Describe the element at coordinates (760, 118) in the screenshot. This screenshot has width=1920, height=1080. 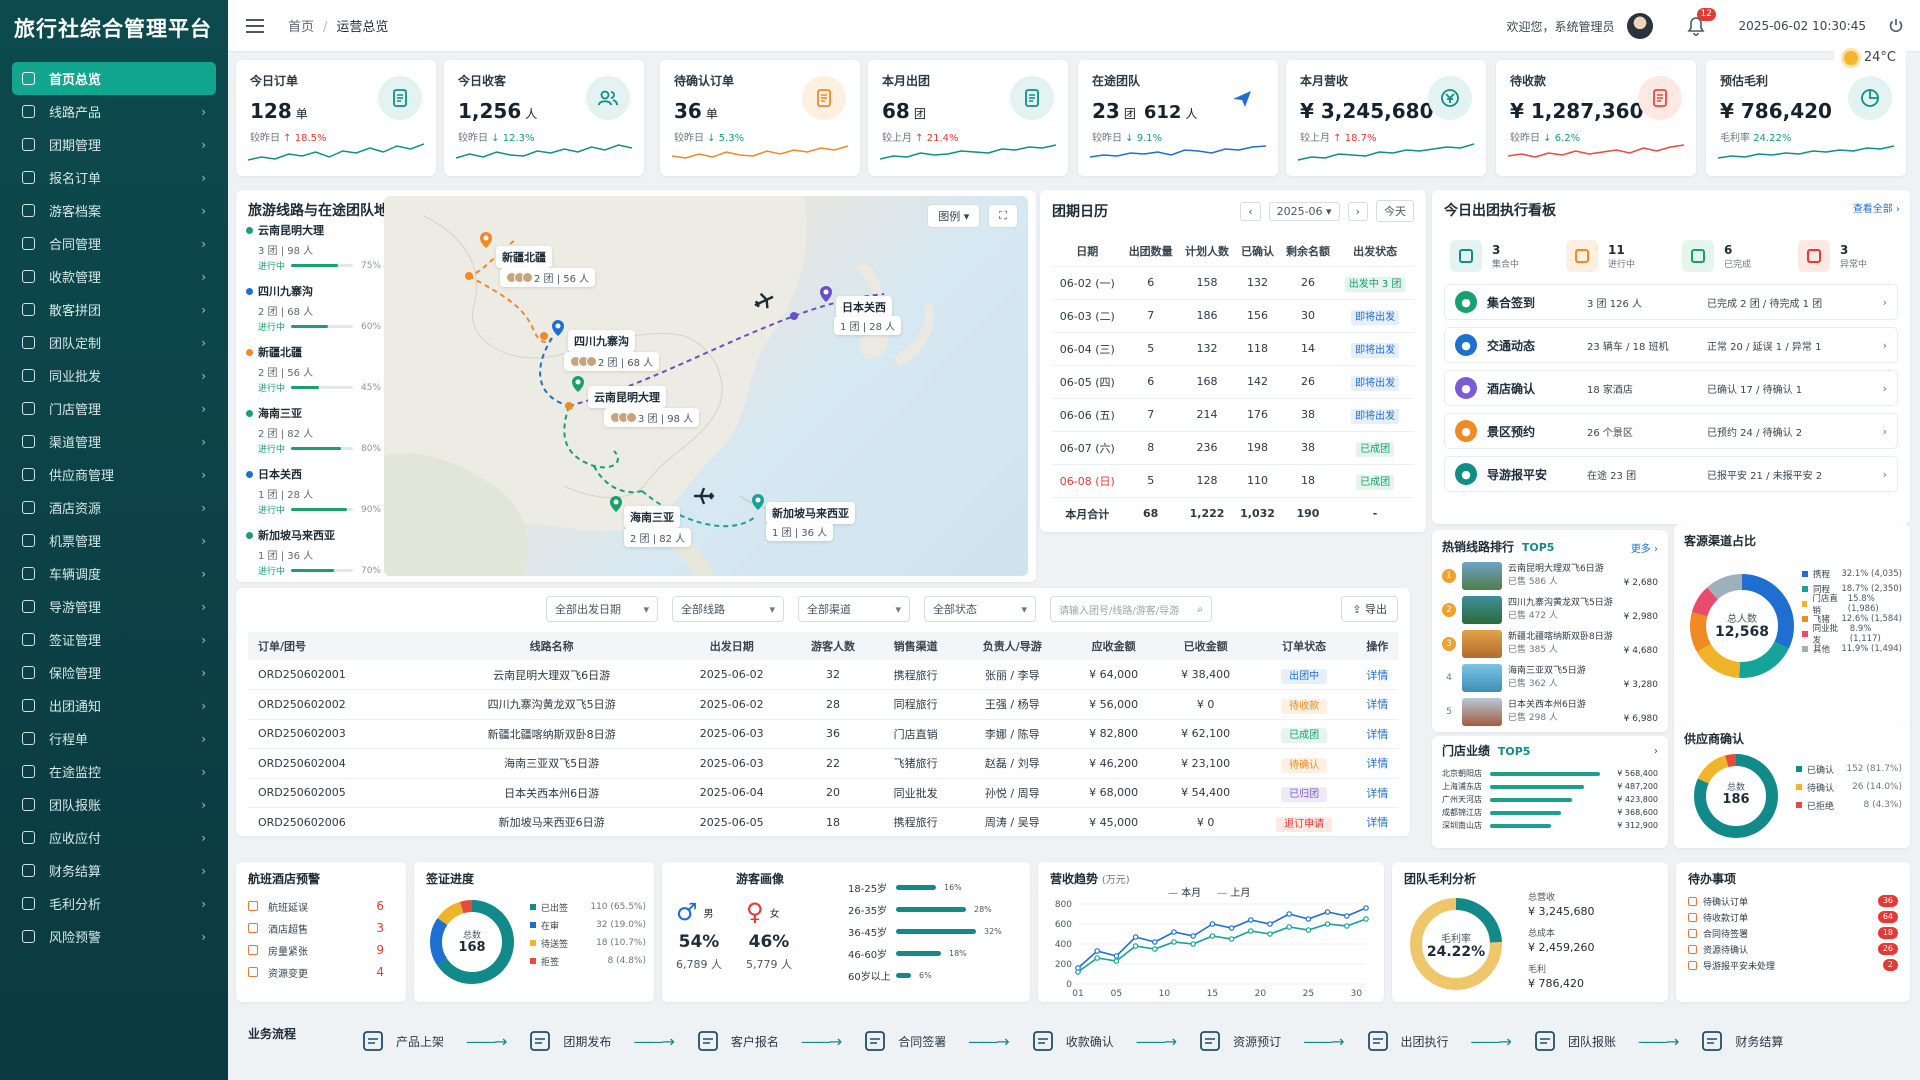
I see `kpi-card: 待确认订单 36 单较昨日 ↓ 5.3%` at that location.